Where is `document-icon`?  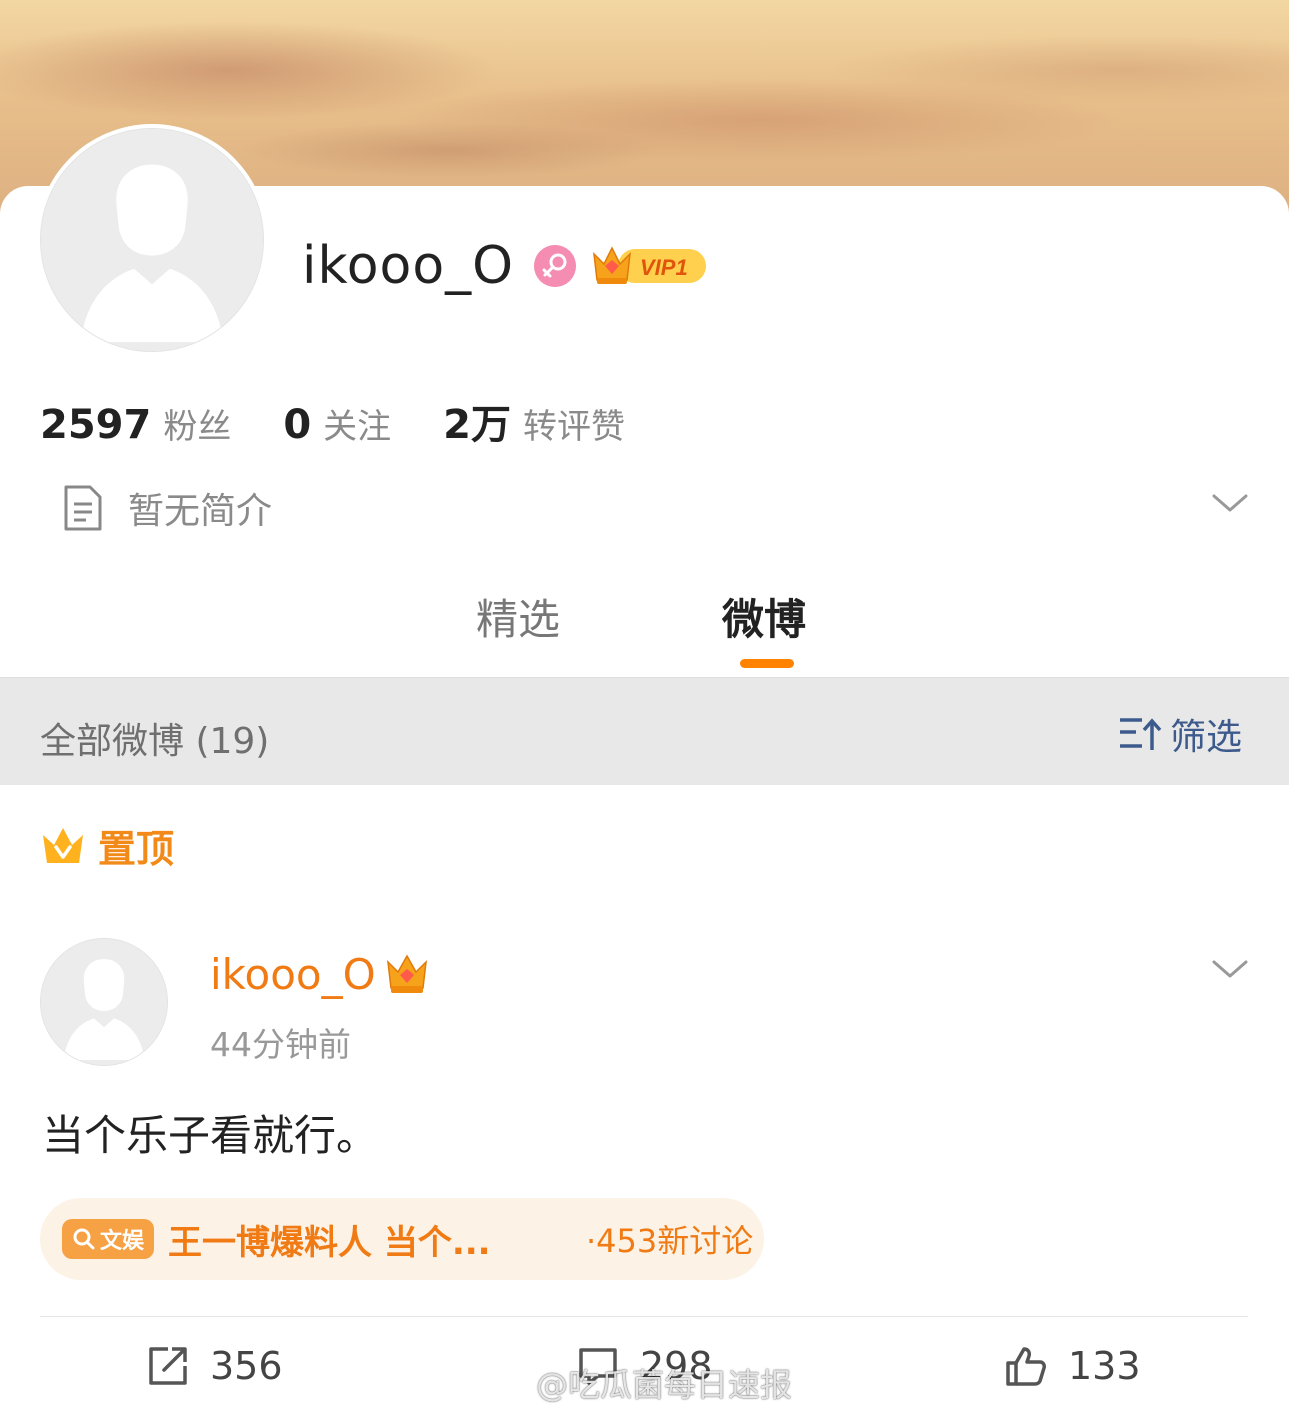
document-icon is located at coordinates (83, 508).